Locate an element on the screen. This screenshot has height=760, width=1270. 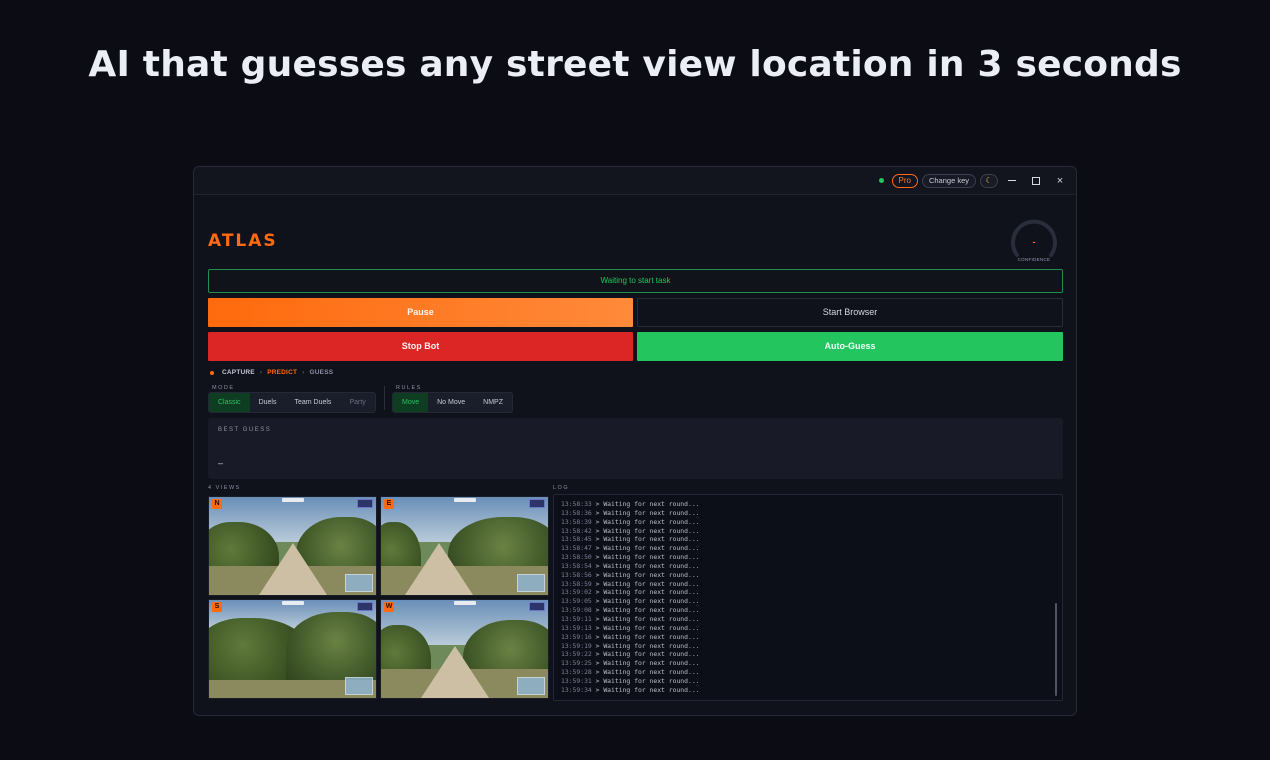
best-guess-panel: BEST GUESS – is located at coordinates (635, 448).